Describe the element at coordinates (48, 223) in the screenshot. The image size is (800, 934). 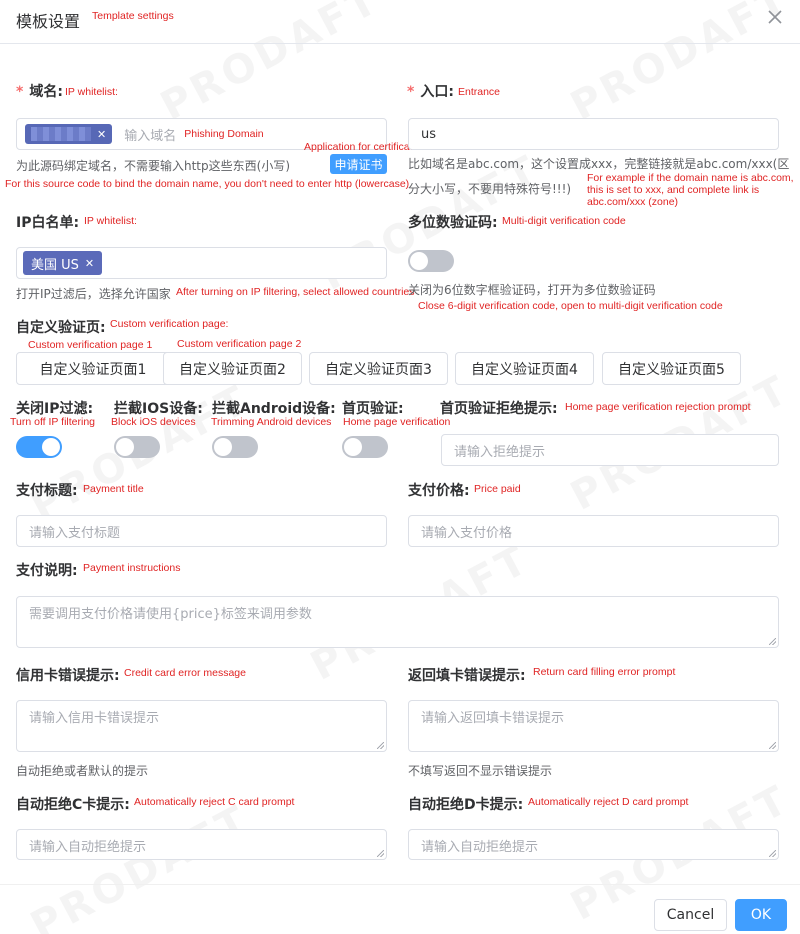
I see `ip-whitelist-label: IP白名单:` at that location.